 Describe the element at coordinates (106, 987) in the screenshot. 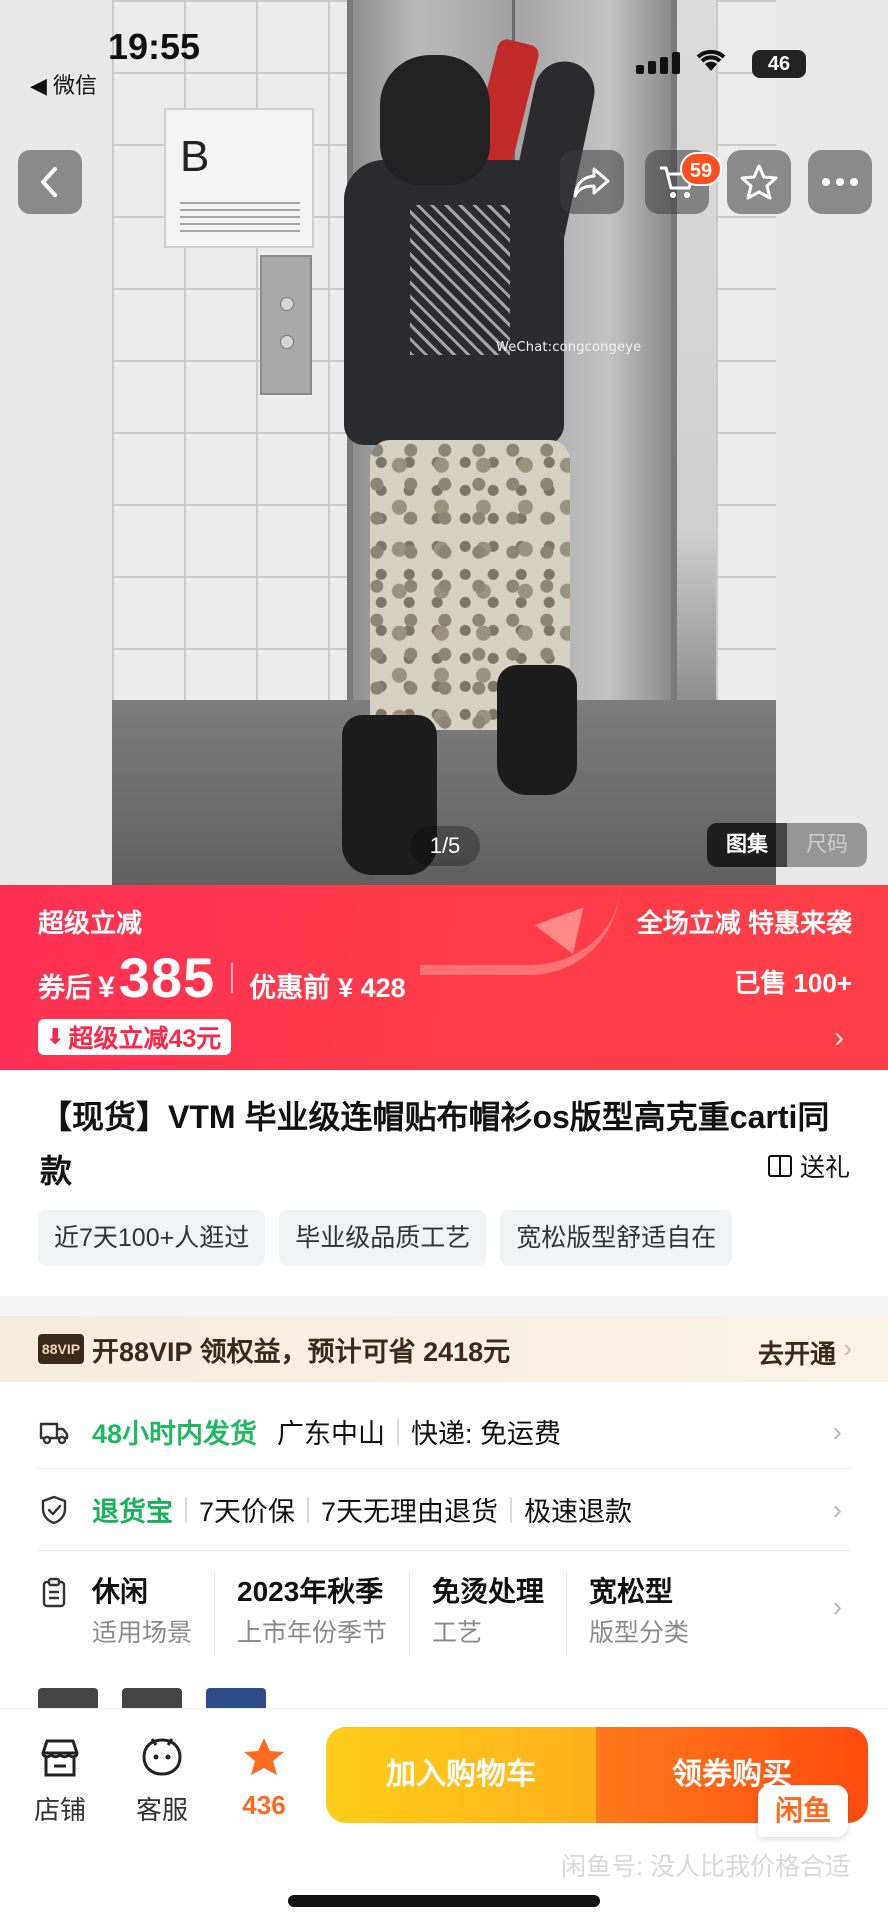

I see `currency-symbol: ¥` at that location.